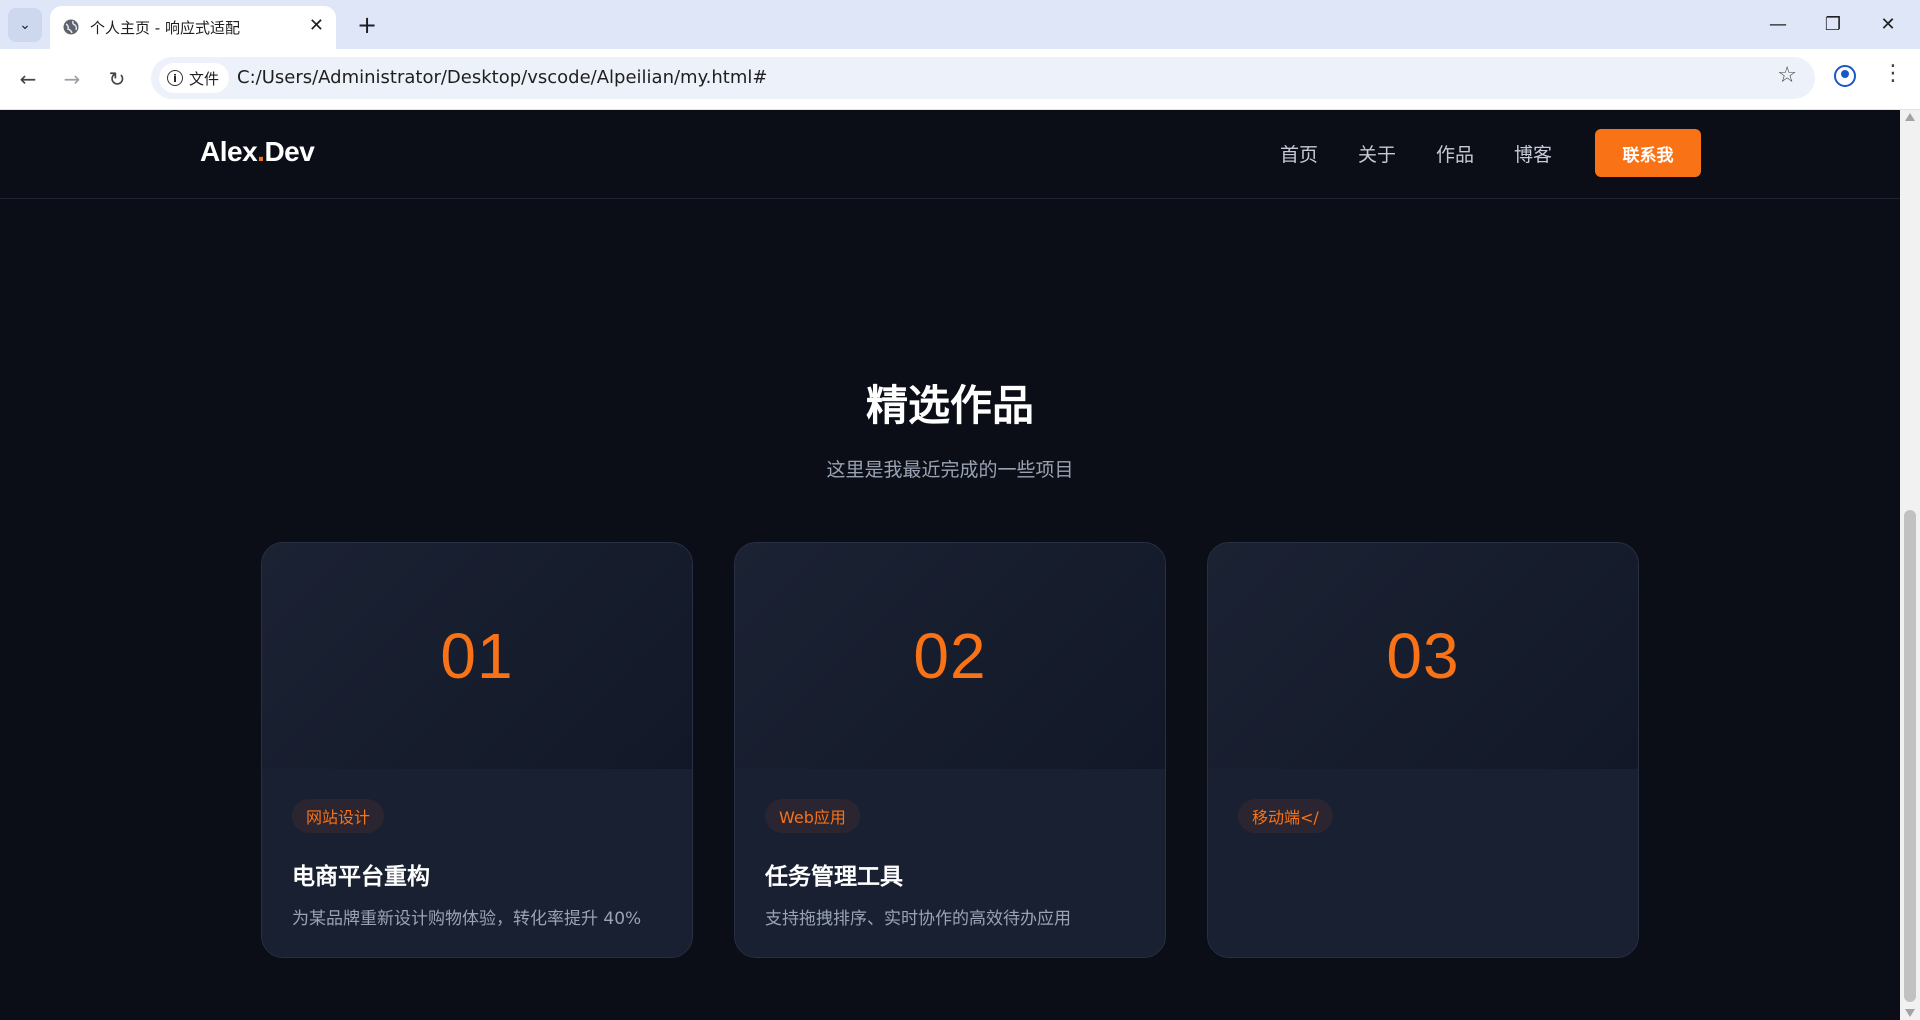 The height and width of the screenshot is (1020, 1920). I want to click on browser-tab-bar: ⌄ 个人主页 - 响应式适配 ✕ + — ❐ ✕, so click(960, 24).